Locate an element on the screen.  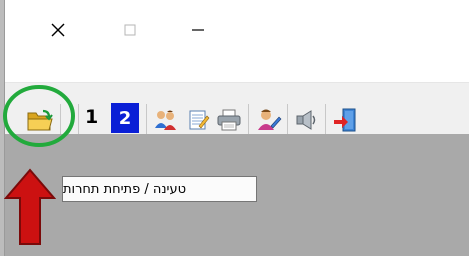
edit-notebook-icon is located at coordinates (199, 120).